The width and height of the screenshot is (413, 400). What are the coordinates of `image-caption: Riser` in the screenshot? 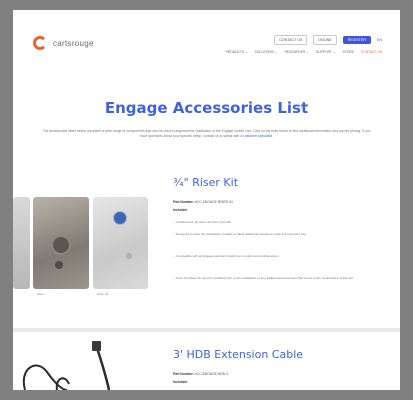 It's located at (41, 294).